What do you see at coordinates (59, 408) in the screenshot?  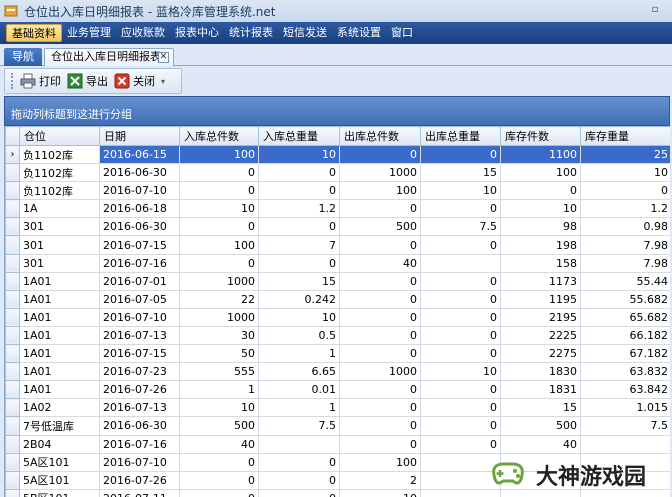 I see `table-cell: 1A02` at bounding box center [59, 408].